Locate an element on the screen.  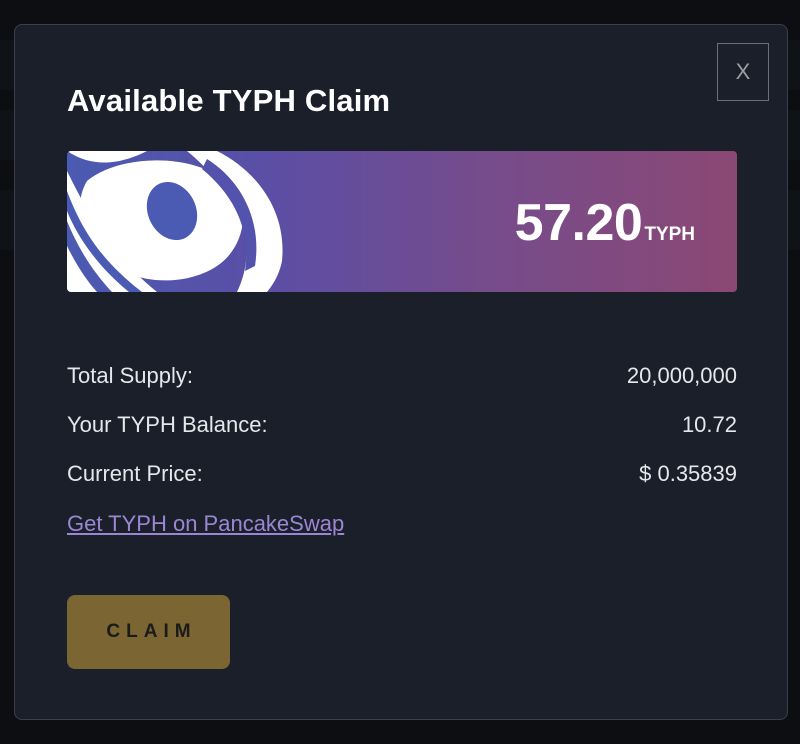
modal-title: Available TYPH Claim is located at coordinates (229, 100).